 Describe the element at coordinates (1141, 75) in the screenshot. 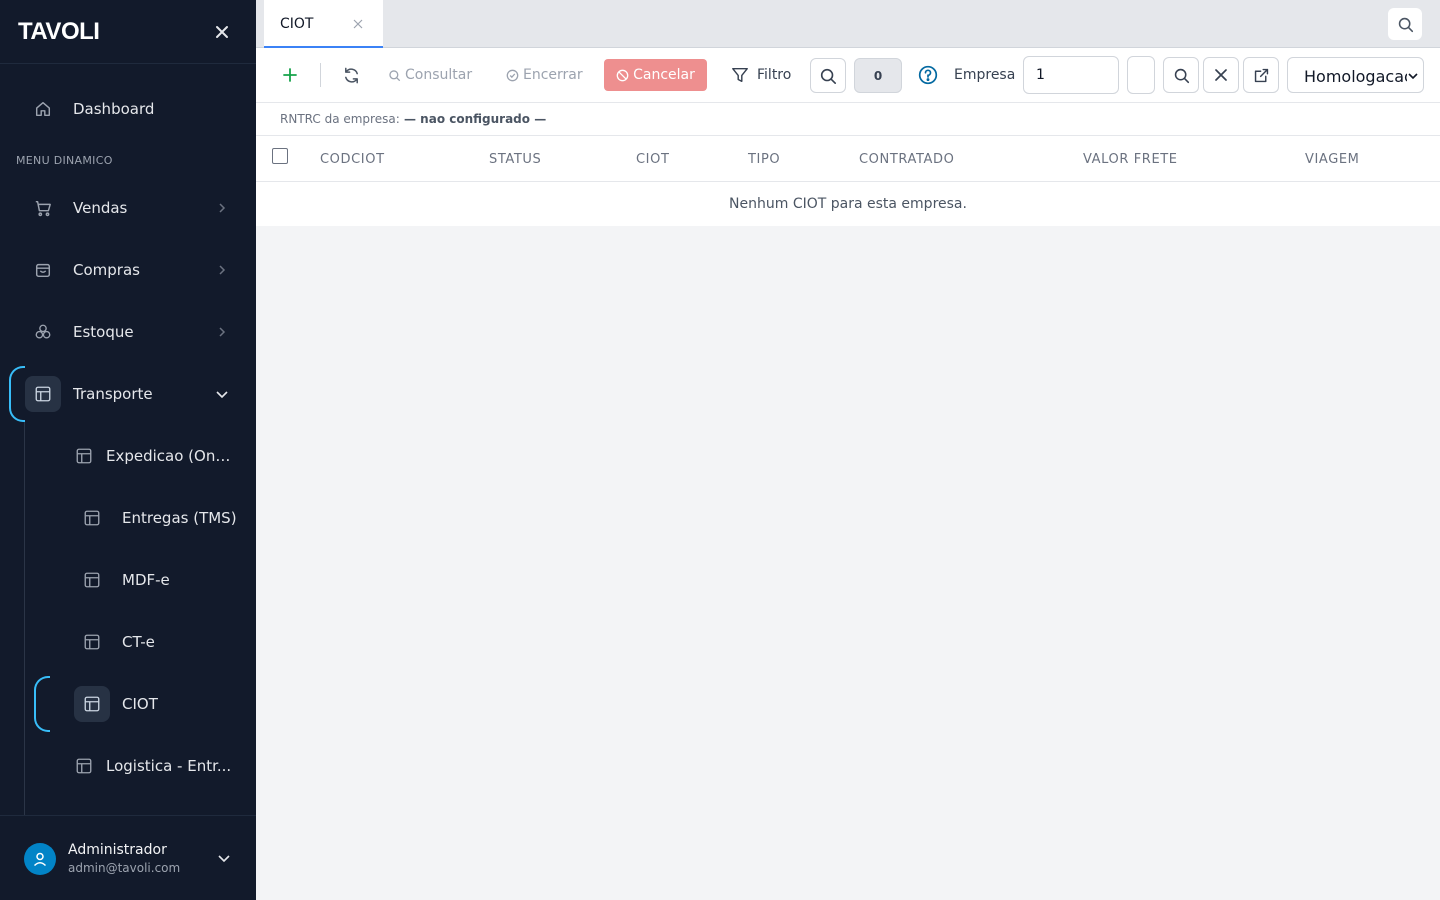

I see `empresa-name-input` at that location.